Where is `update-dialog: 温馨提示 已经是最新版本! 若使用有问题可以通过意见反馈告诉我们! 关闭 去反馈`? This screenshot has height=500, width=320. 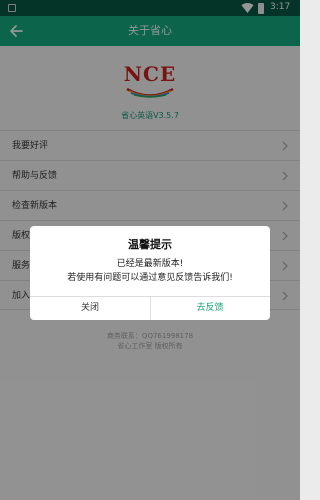
update-dialog: 温馨提示 已经是最新版本! 若使用有问题可以通过意见反馈告诉我们! 关闭 去反馈 is located at coordinates (150, 273).